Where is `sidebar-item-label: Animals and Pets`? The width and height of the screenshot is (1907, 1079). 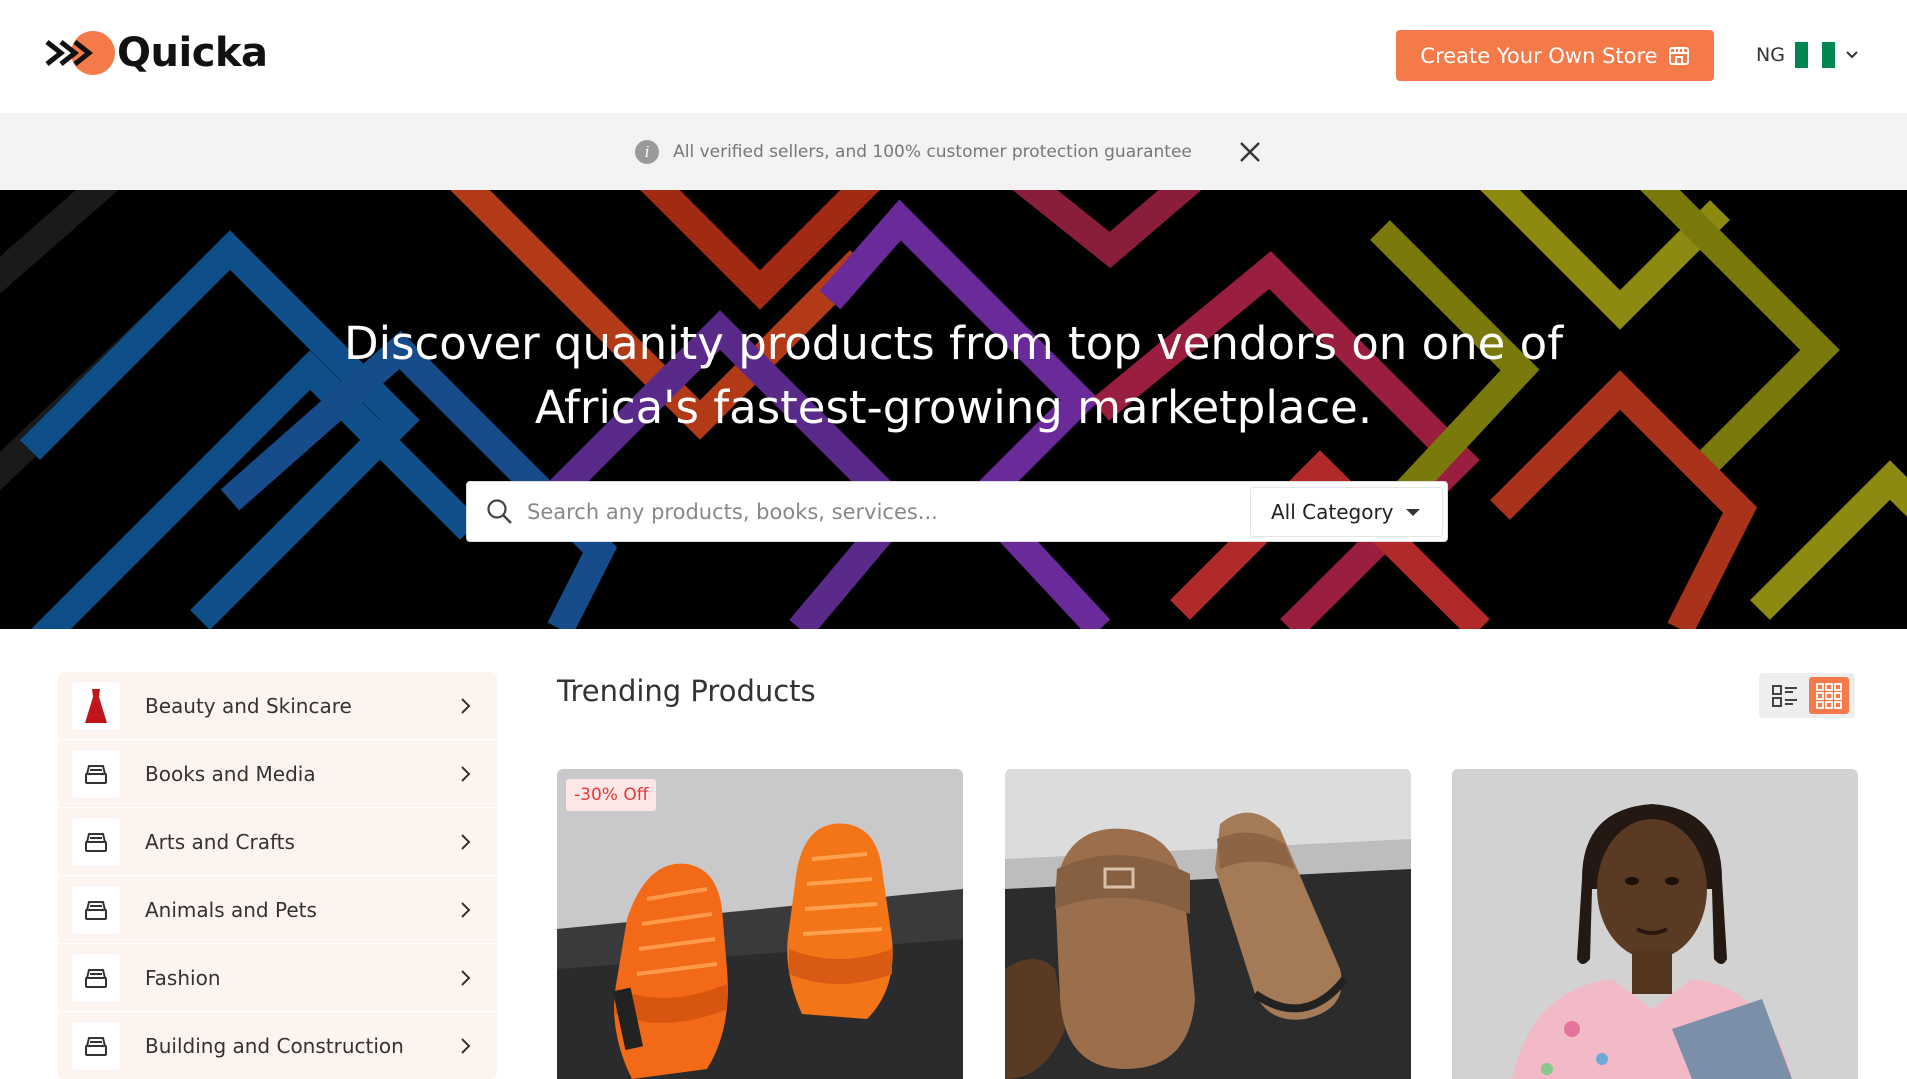 sidebar-item-label: Animals and Pets is located at coordinates (231, 909).